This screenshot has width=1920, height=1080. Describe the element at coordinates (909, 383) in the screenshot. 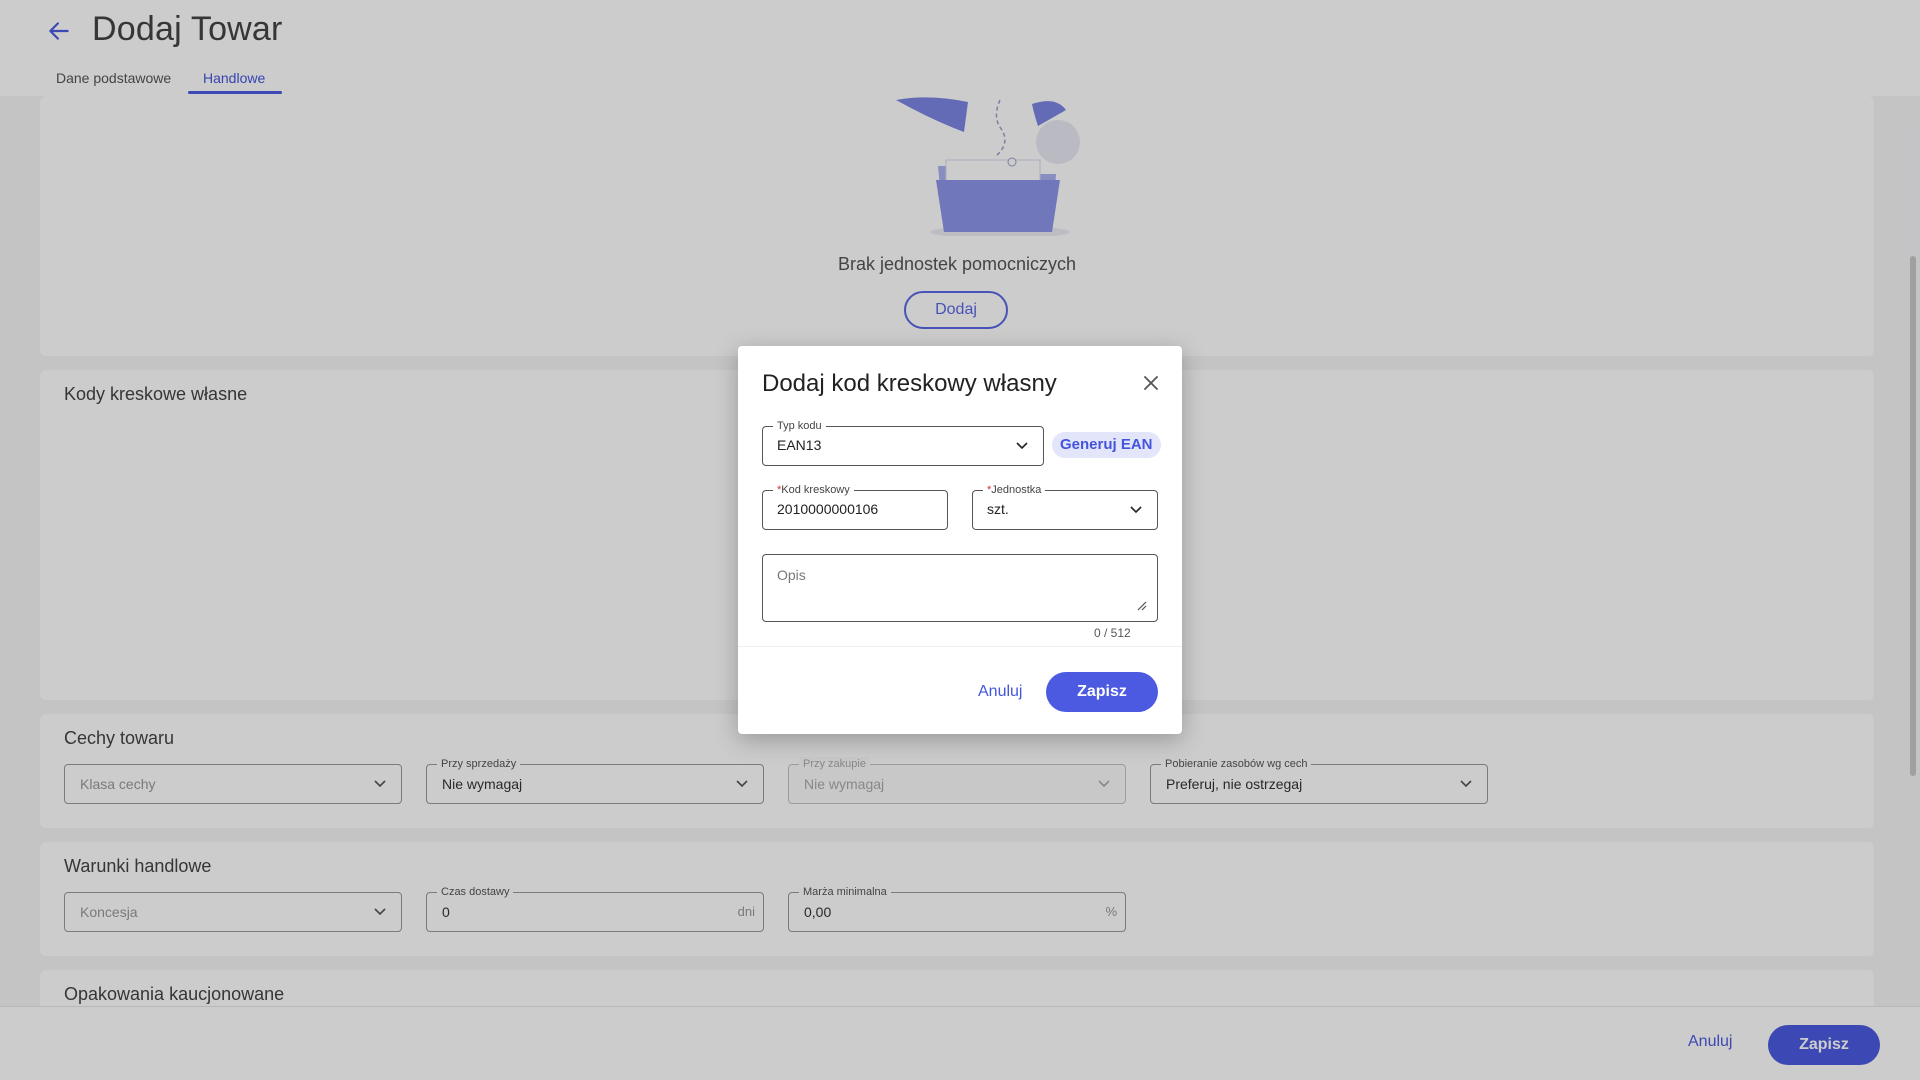

I see `dialog-title: Dodaj kod kreskowy własny` at that location.